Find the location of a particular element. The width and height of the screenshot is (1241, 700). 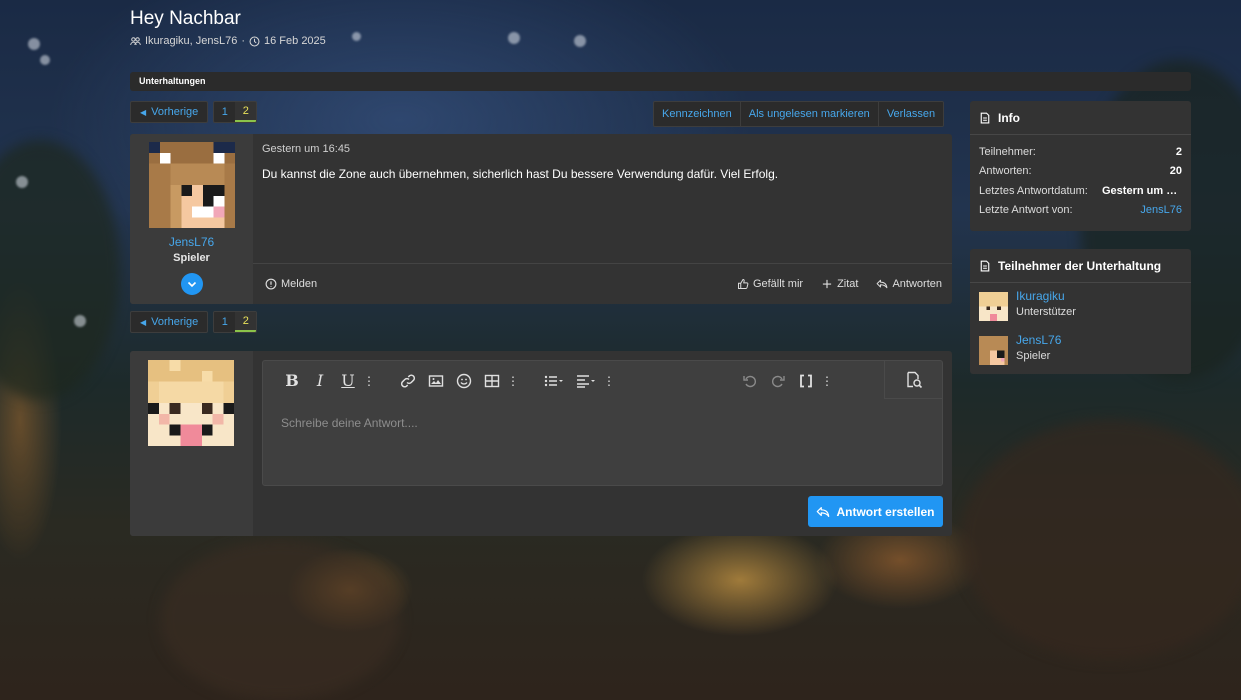

quote-button: Zitat is located at coordinates (839, 284).